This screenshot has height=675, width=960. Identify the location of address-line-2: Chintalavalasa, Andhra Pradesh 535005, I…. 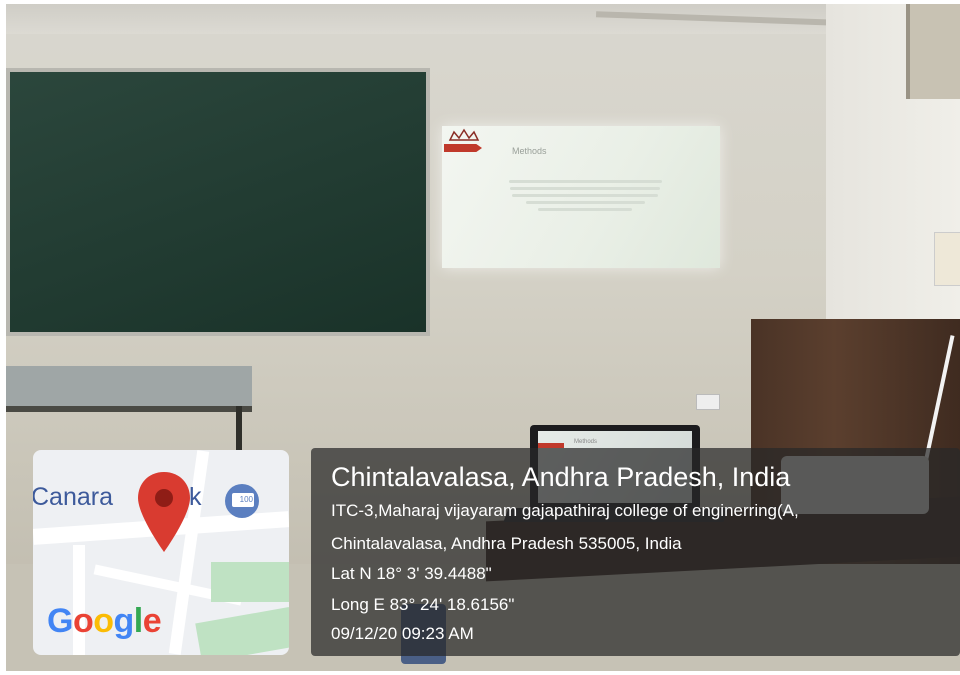
(506, 543).